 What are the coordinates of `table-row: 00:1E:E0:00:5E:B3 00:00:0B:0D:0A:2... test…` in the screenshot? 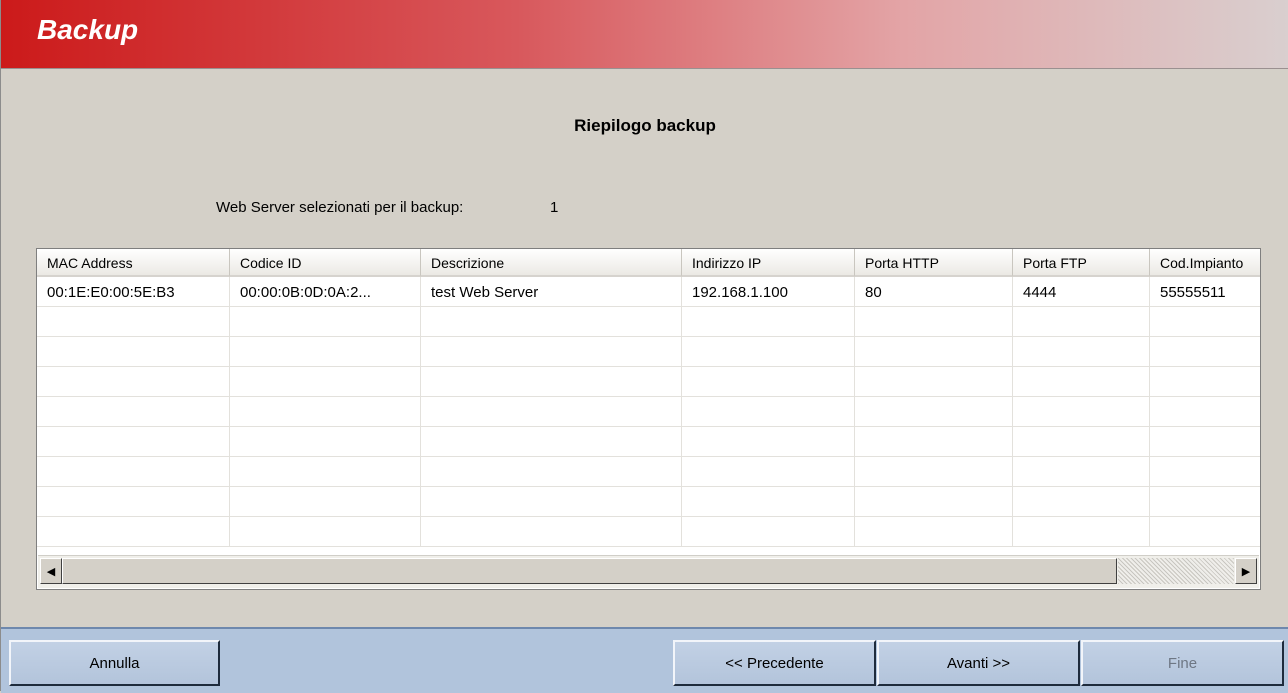 It's located at (648, 292).